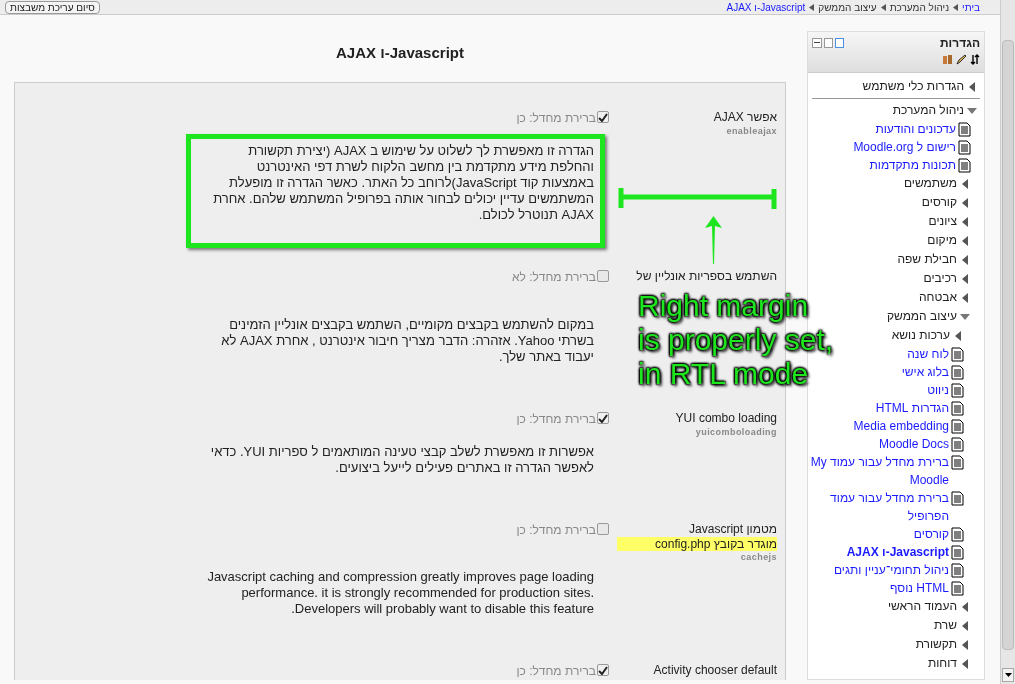  What do you see at coordinates (940, 278) in the screenshot?
I see `tree-folder: רכיבים` at bounding box center [940, 278].